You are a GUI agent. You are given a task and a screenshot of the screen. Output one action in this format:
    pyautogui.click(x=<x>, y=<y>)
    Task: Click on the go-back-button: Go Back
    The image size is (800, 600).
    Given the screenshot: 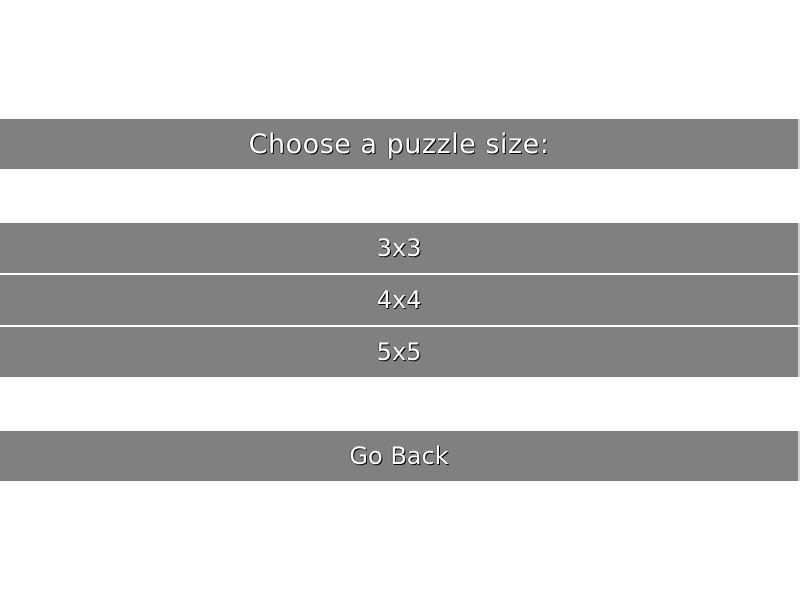 What is the action you would take?
    pyautogui.click(x=400, y=456)
    